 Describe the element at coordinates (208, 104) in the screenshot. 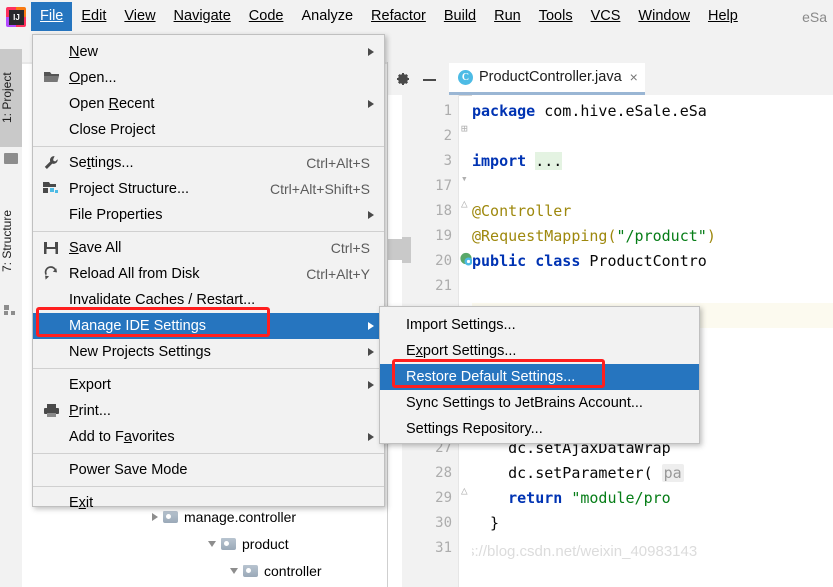

I see `menu-item-open-recent: Open Recent` at that location.